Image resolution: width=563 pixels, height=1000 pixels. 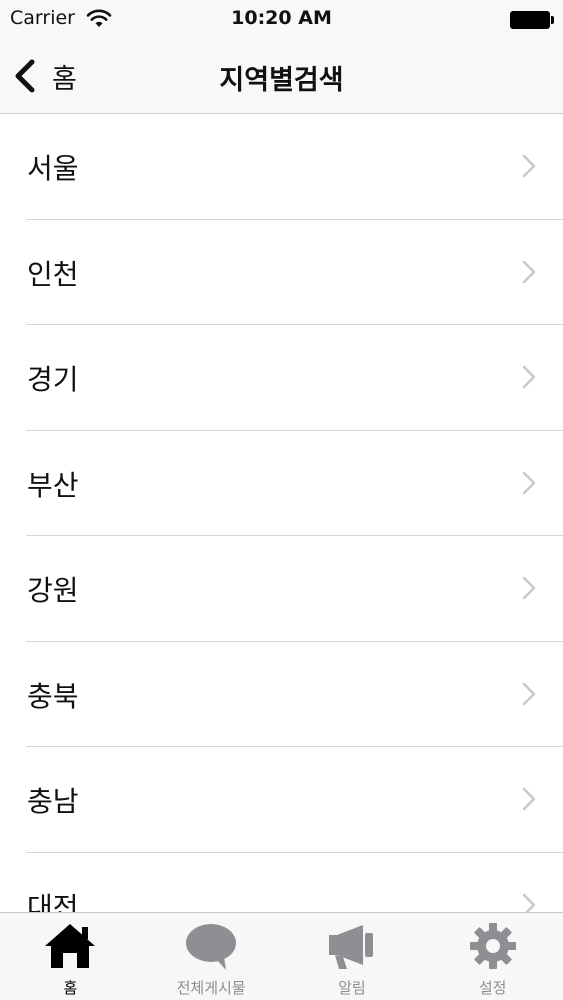 What do you see at coordinates (211, 947) in the screenshot?
I see `speech-bubble-icon` at bounding box center [211, 947].